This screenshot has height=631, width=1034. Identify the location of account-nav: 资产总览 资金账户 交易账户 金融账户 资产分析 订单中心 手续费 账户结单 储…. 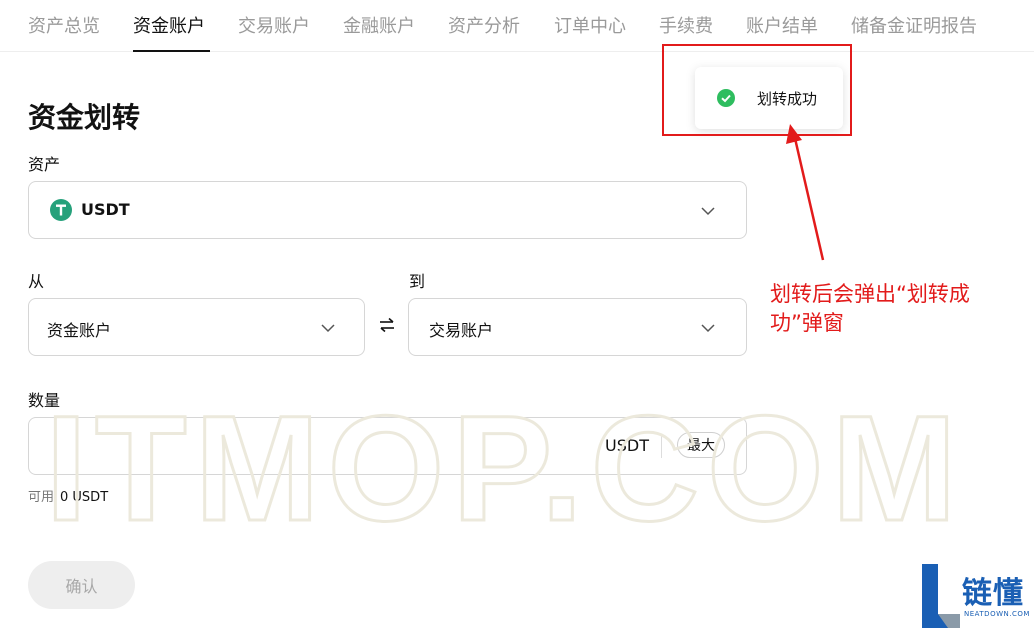
(517, 26).